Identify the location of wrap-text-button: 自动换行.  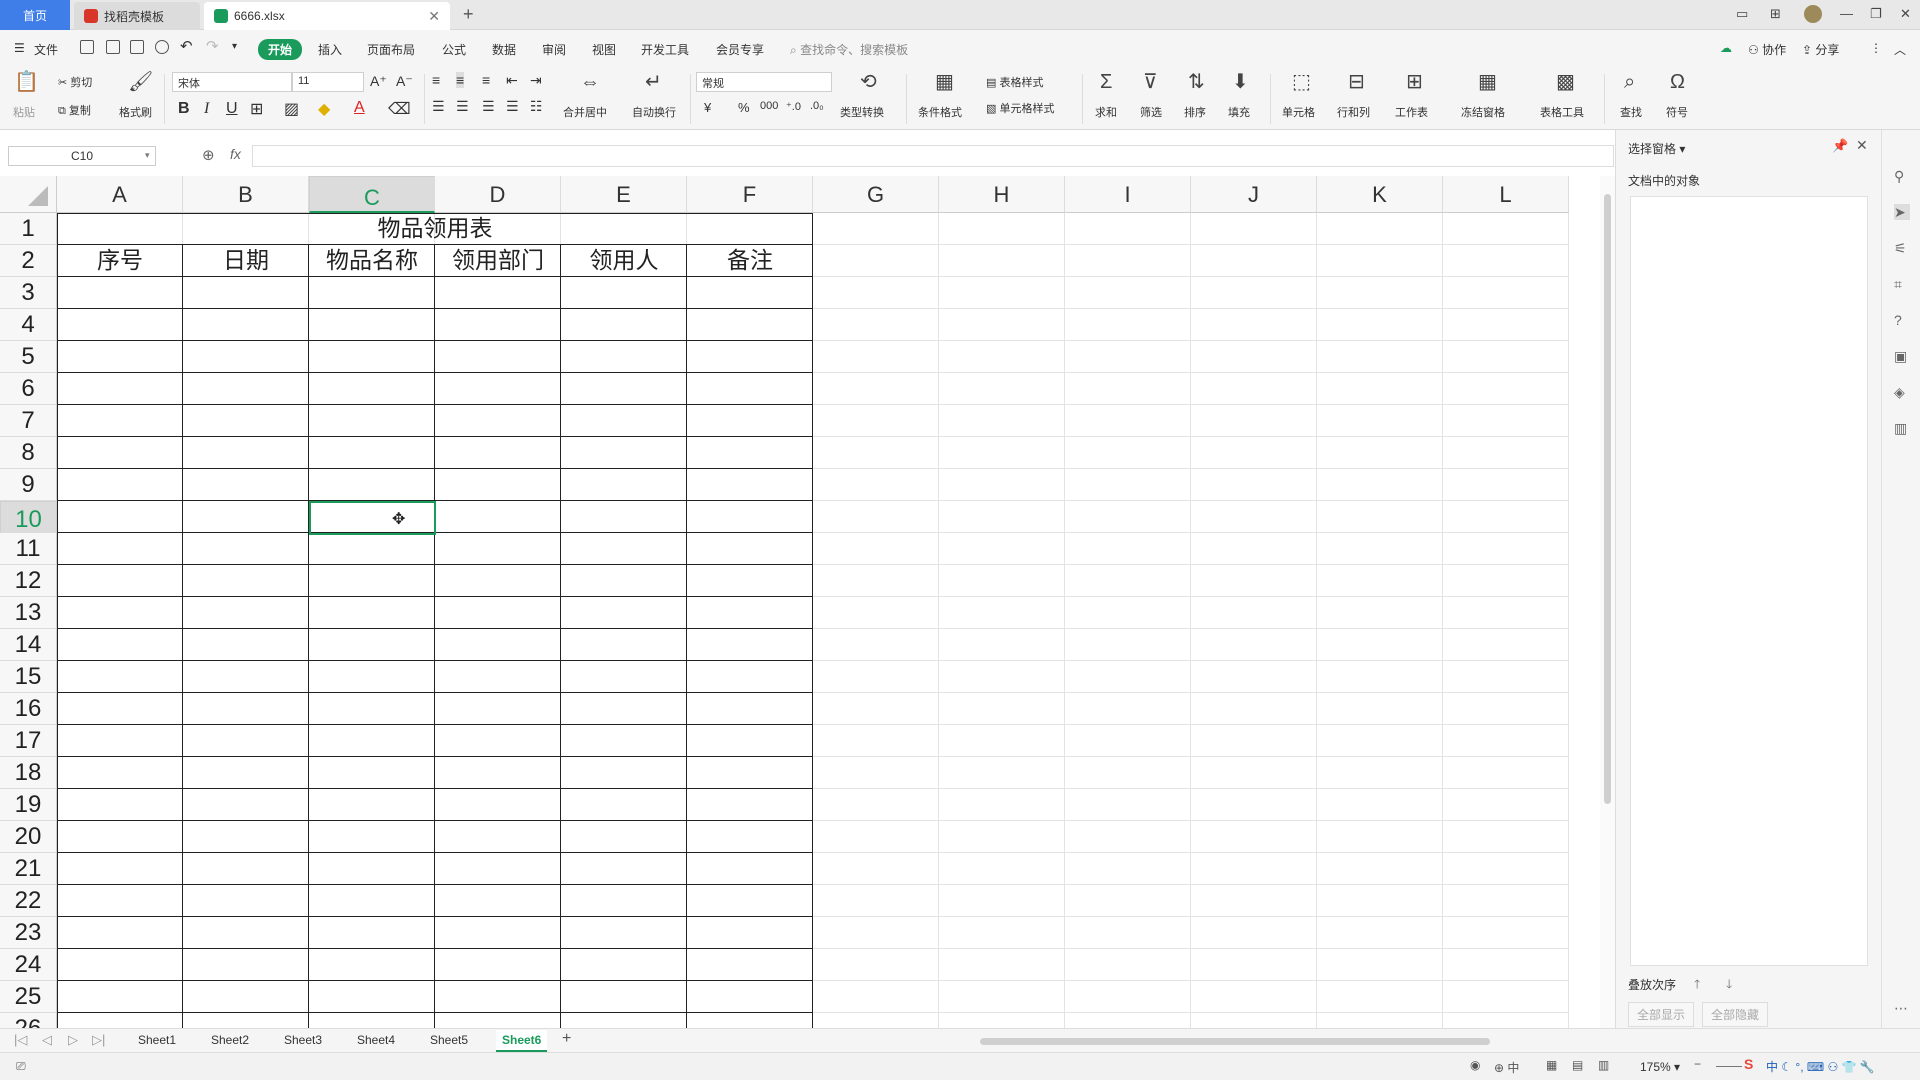
(654, 112).